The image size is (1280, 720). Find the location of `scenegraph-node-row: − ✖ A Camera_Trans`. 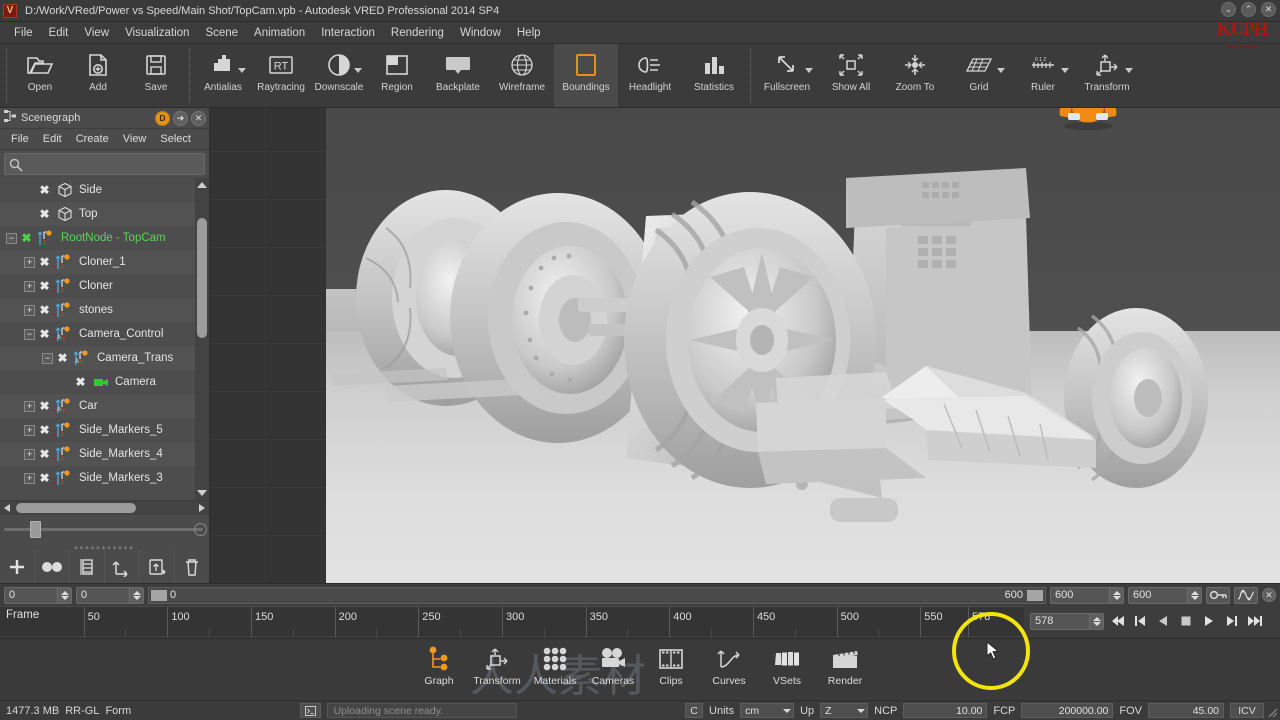

scenegraph-node-row: − ✖ A Camera_Trans is located at coordinates (104, 358).